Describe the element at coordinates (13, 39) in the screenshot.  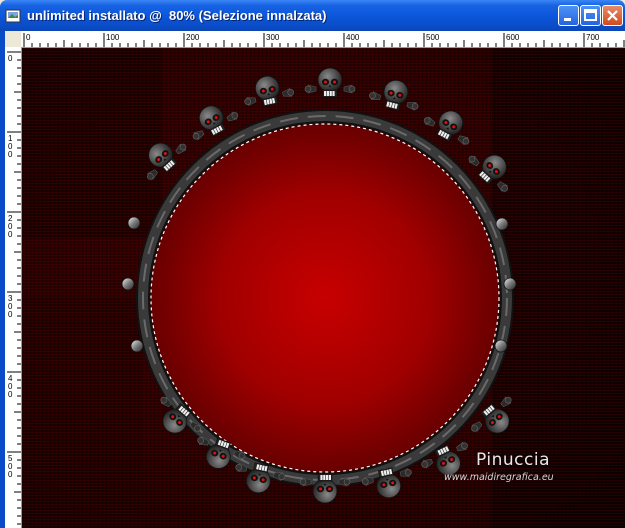
I see `ruler-corner` at that location.